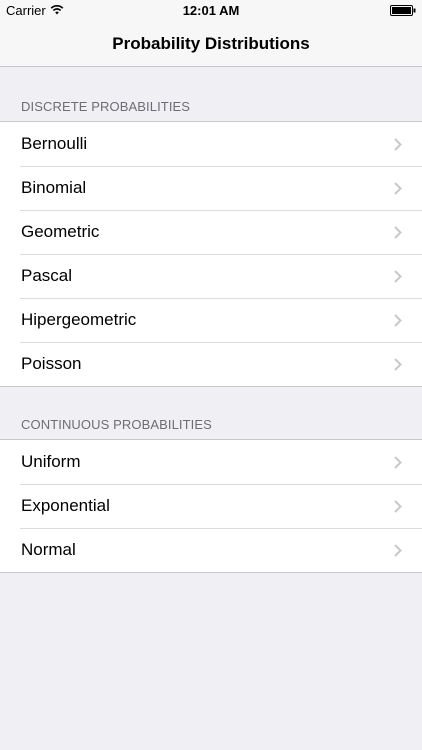  Describe the element at coordinates (79, 319) in the screenshot. I see `list-item-label: Hipergeometric` at that location.